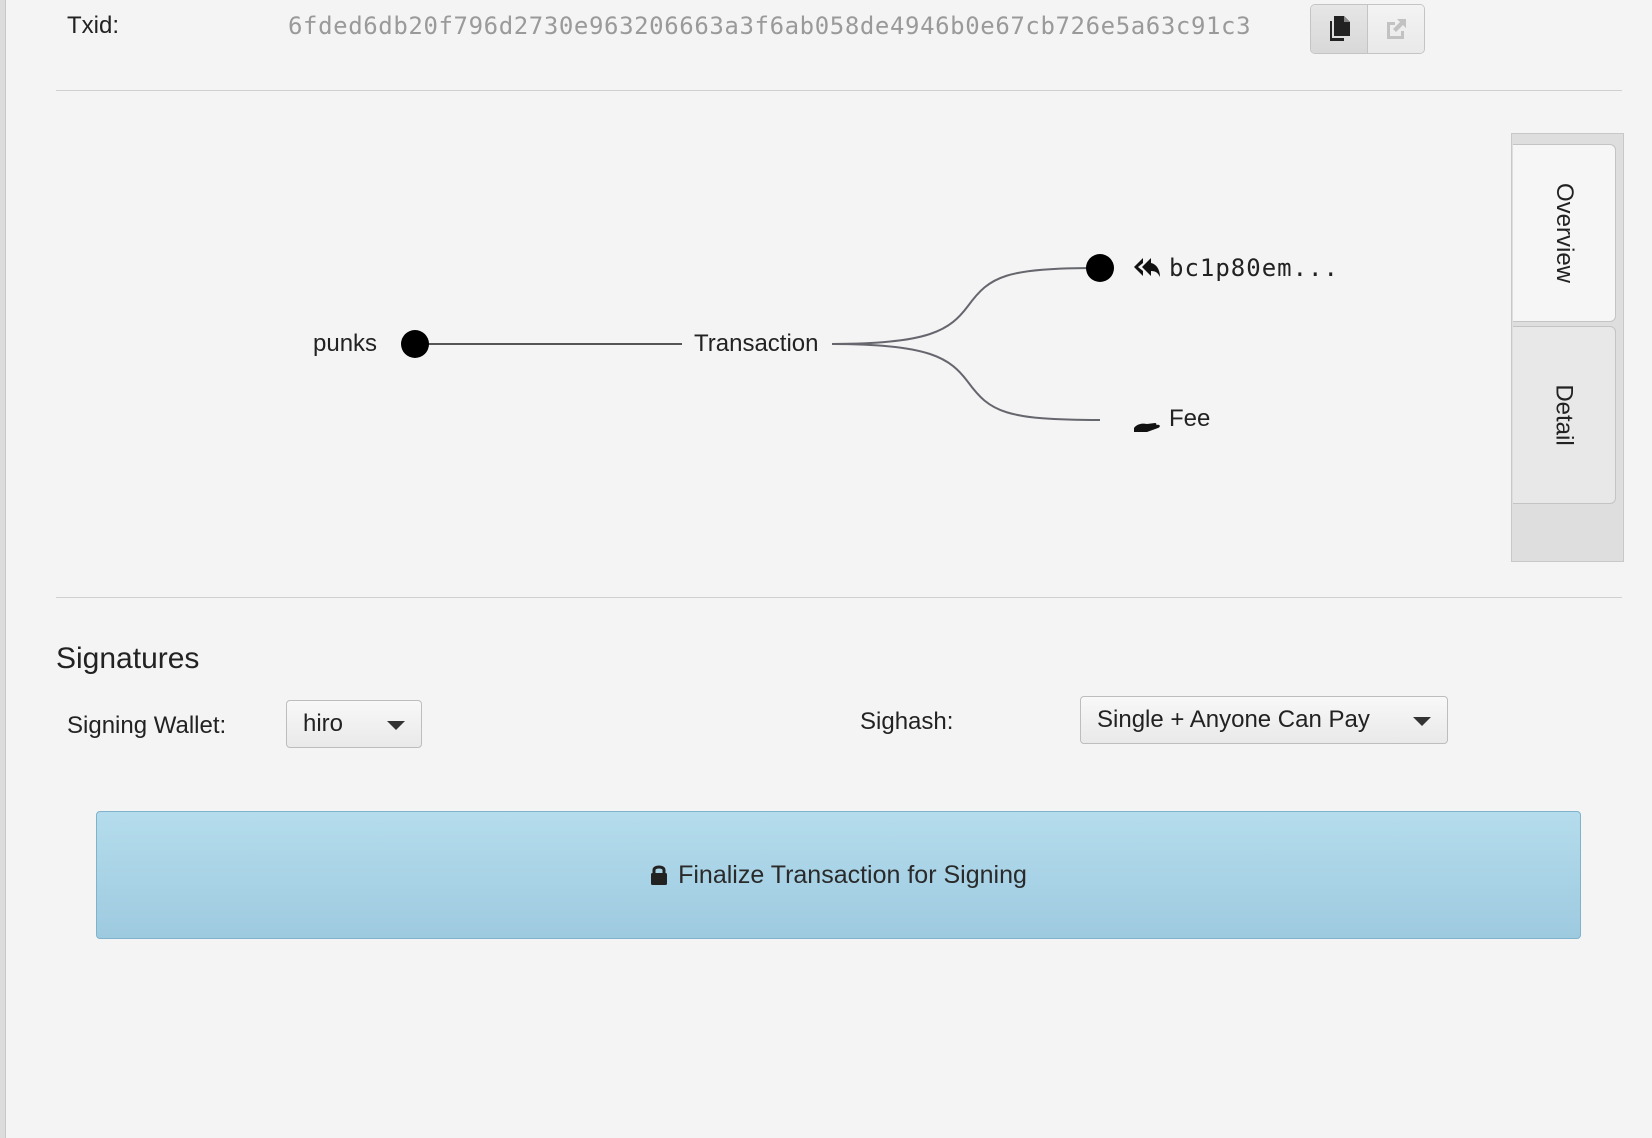  I want to click on copy-txid-button, so click(1339, 29).